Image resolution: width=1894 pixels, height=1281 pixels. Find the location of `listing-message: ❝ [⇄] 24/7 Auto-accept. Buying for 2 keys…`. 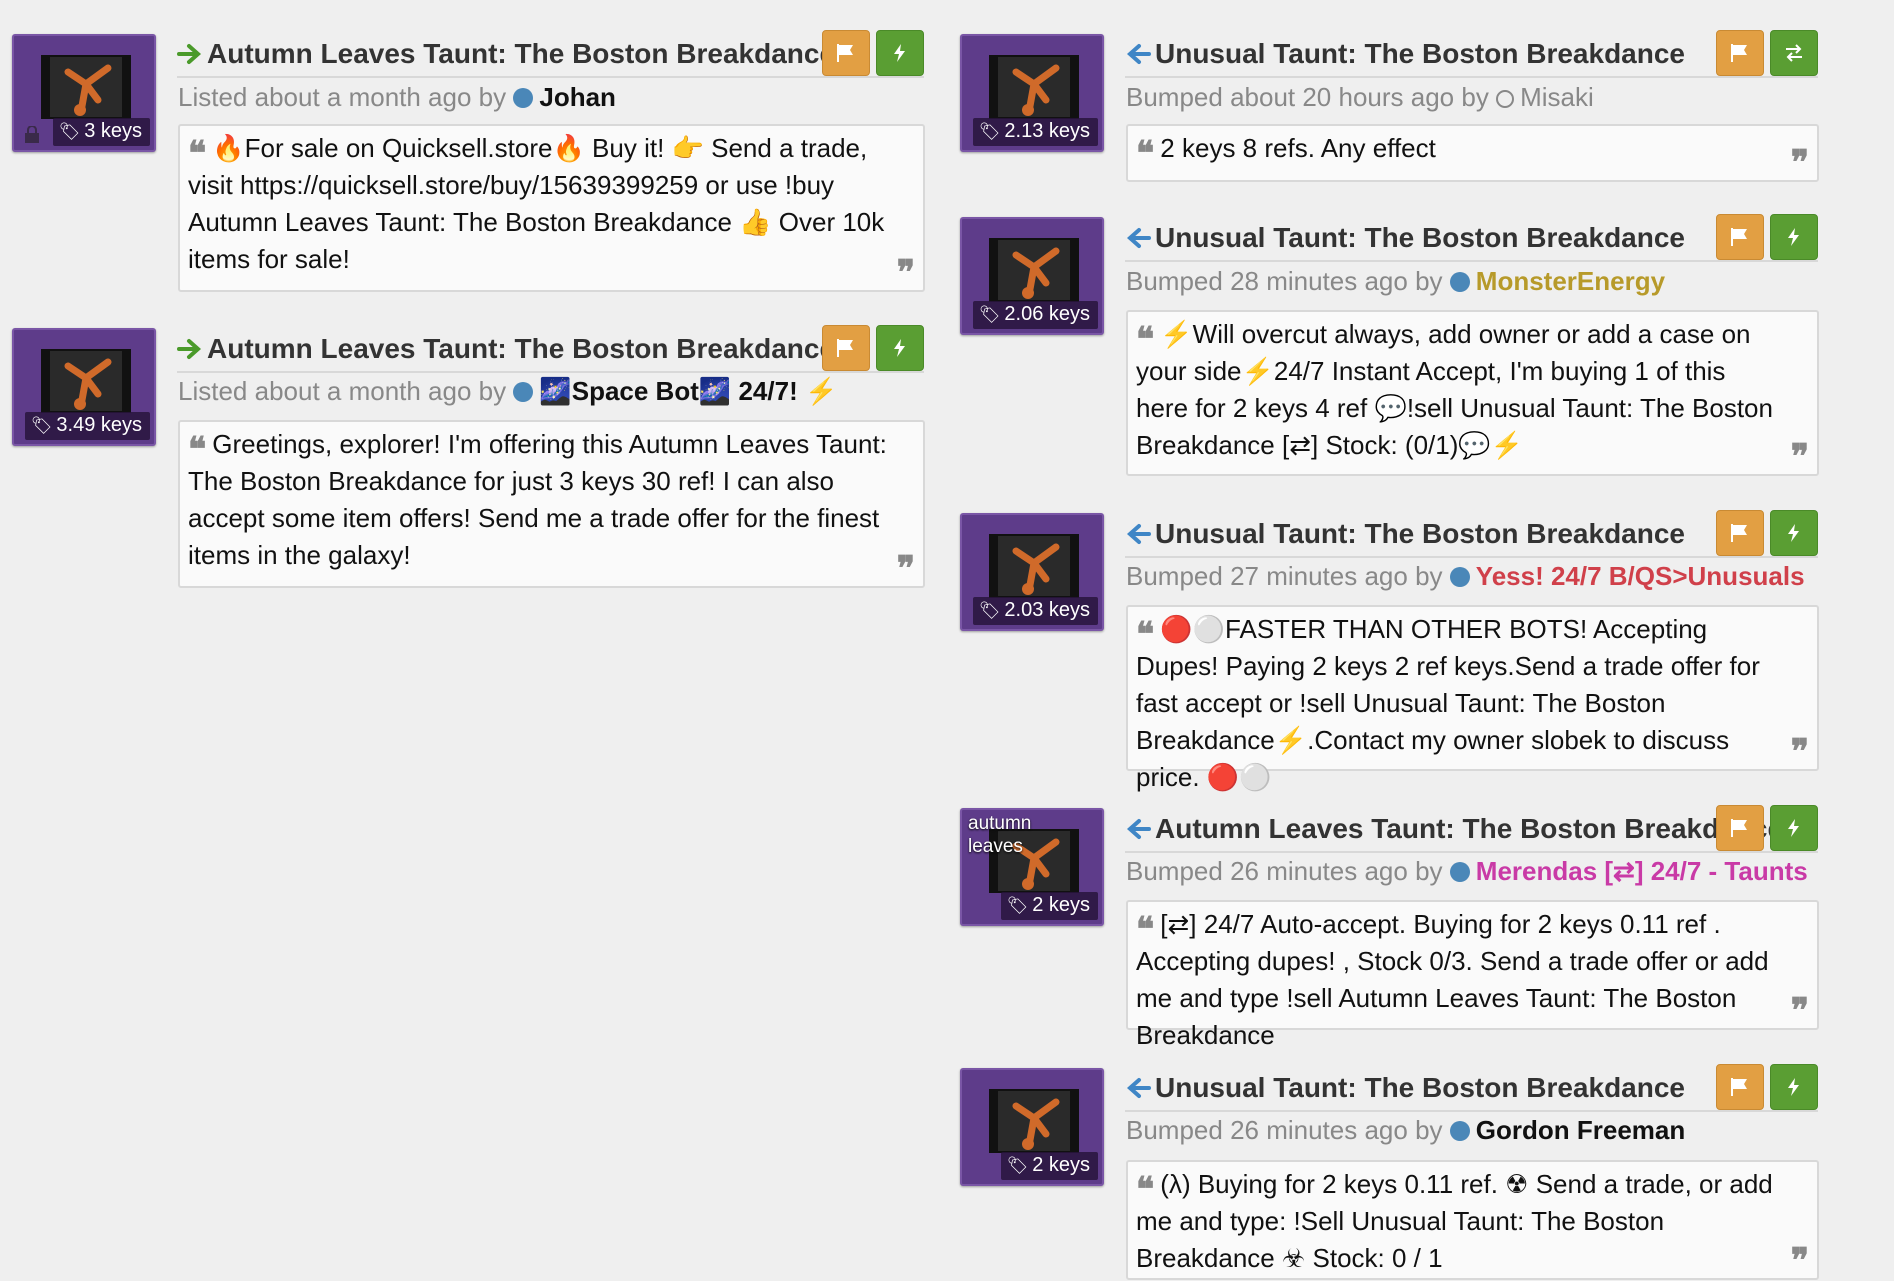

listing-message: ❝ [⇄] 24/7 Auto-accept. Buying for 2 keys… is located at coordinates (1472, 975).